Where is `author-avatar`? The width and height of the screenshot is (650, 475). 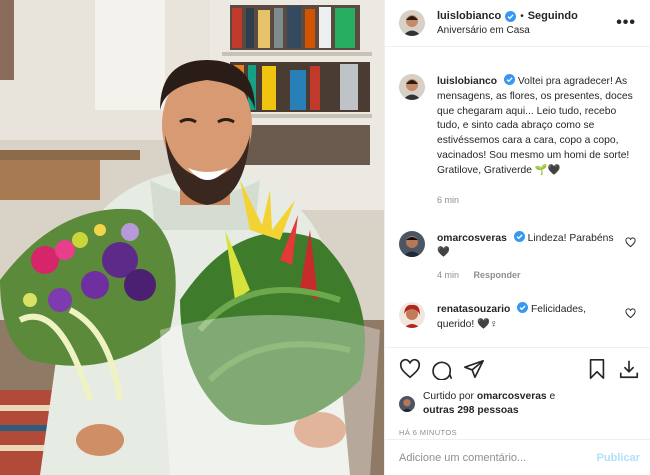 author-avatar is located at coordinates (412, 23).